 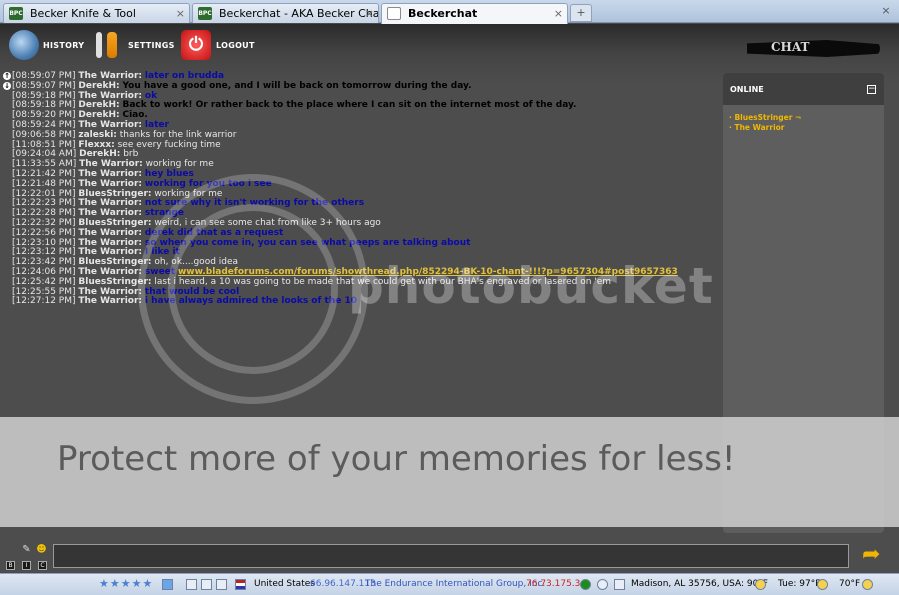 What do you see at coordinates (206, 584) in the screenshot?
I see `lock-icon` at bounding box center [206, 584].